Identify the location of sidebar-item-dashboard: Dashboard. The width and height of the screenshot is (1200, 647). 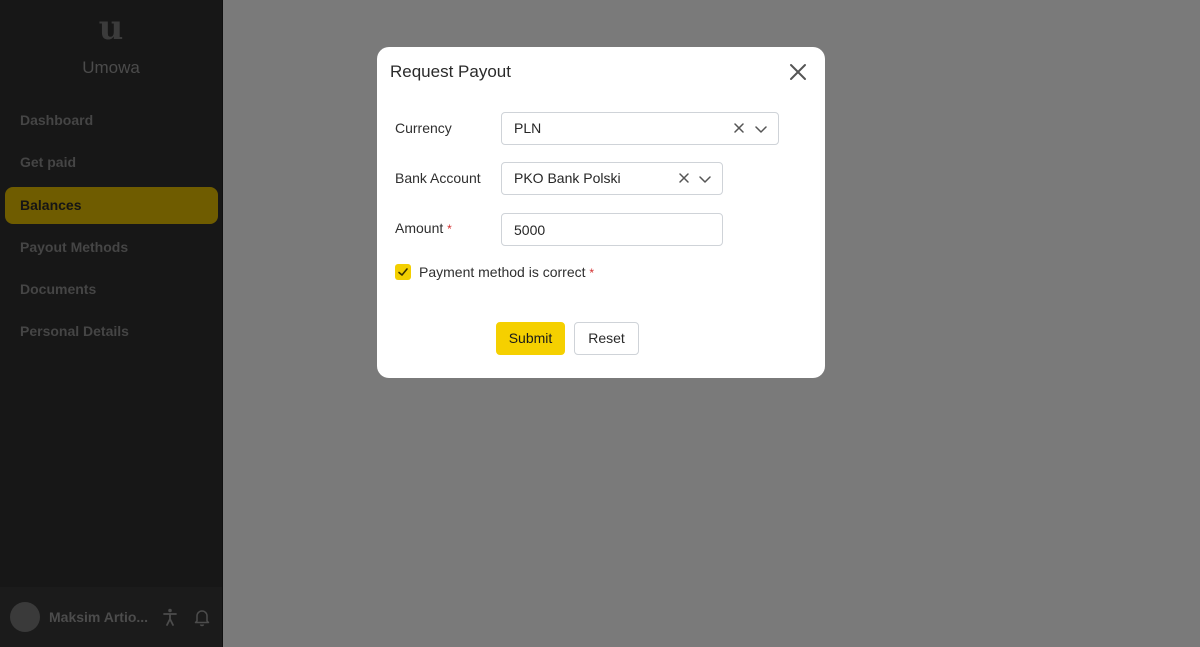
(111, 120).